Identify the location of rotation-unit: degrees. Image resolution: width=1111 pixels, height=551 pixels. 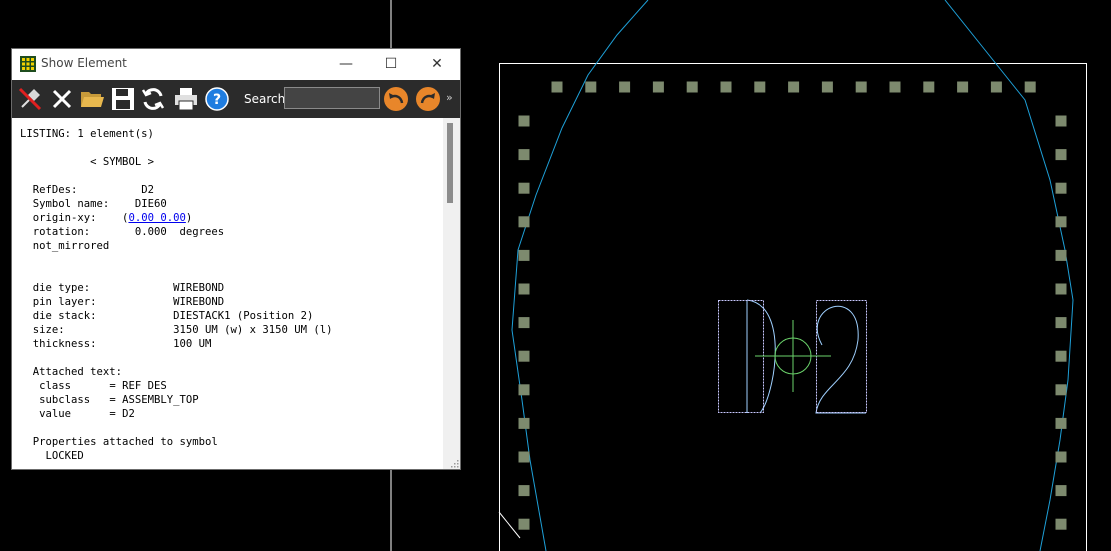
(202, 232).